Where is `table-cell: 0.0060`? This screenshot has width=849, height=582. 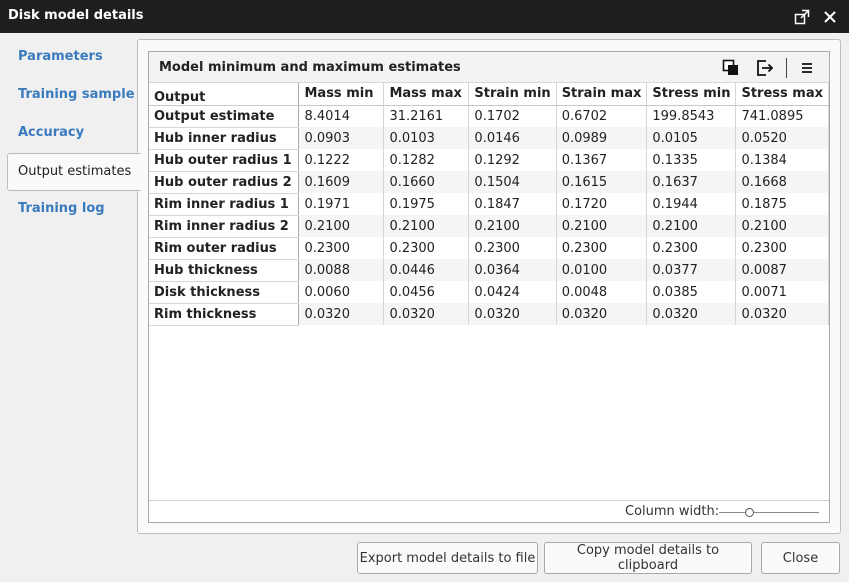 table-cell: 0.0060 is located at coordinates (341, 292).